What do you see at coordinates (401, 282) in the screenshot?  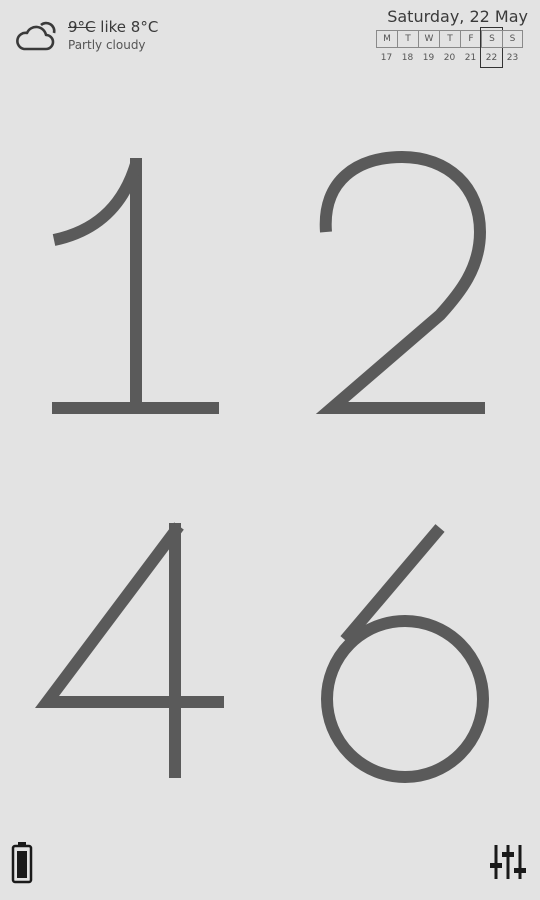 I see `hour-ones-digit` at bounding box center [401, 282].